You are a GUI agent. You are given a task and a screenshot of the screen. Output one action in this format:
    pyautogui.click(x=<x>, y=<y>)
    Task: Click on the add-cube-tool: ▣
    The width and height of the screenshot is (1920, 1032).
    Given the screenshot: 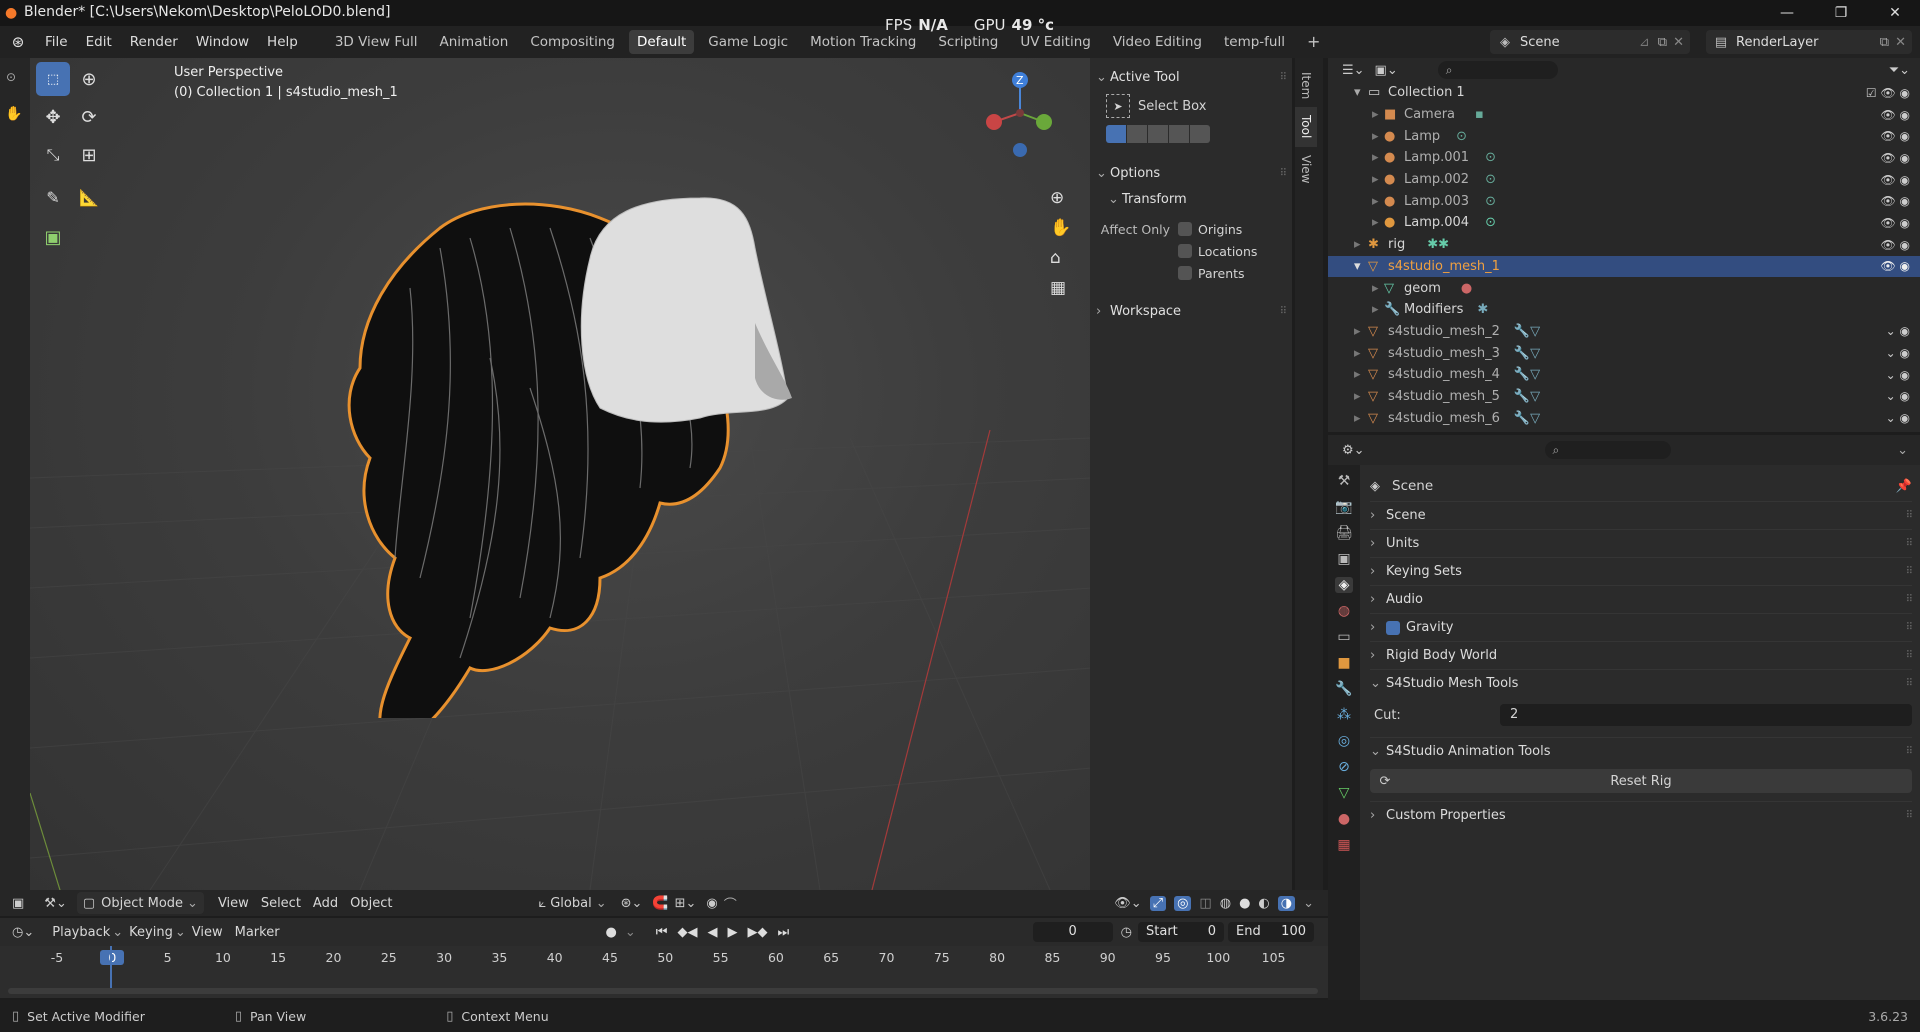 What is the action you would take?
    pyautogui.click(x=53, y=237)
    